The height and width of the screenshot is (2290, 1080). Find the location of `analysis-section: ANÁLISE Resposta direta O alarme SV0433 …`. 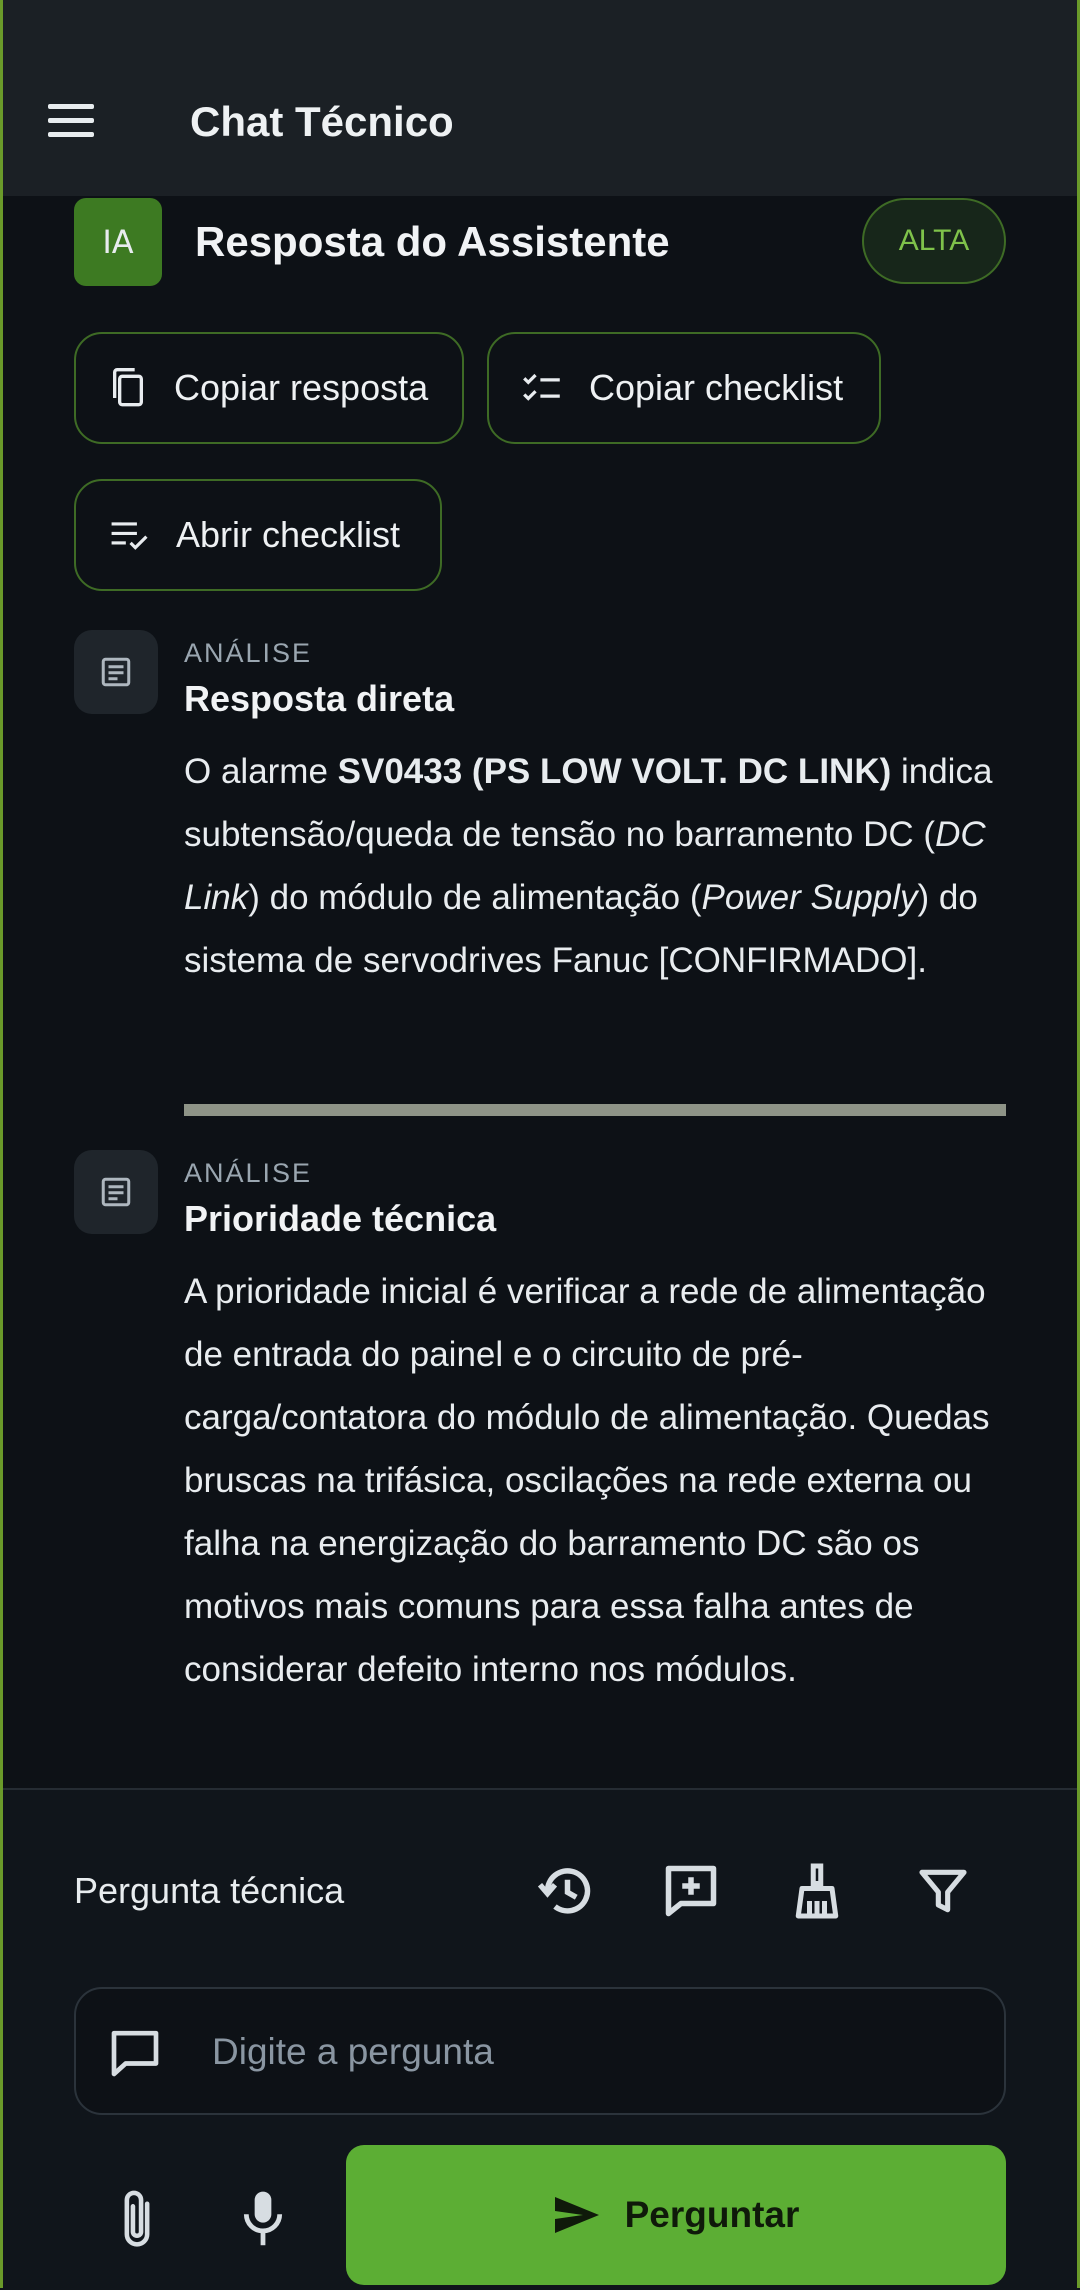

analysis-section: ANÁLISE Resposta direta O alarme SV0433 … is located at coordinates (540, 805).